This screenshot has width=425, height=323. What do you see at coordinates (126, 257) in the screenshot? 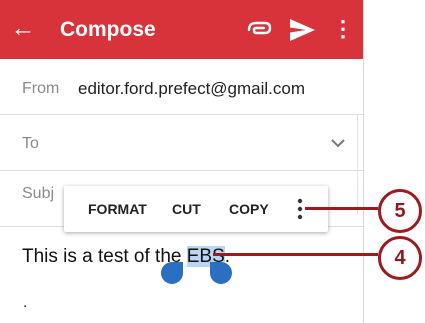
I see `message-body: This is a test of the EBS.` at bounding box center [126, 257].